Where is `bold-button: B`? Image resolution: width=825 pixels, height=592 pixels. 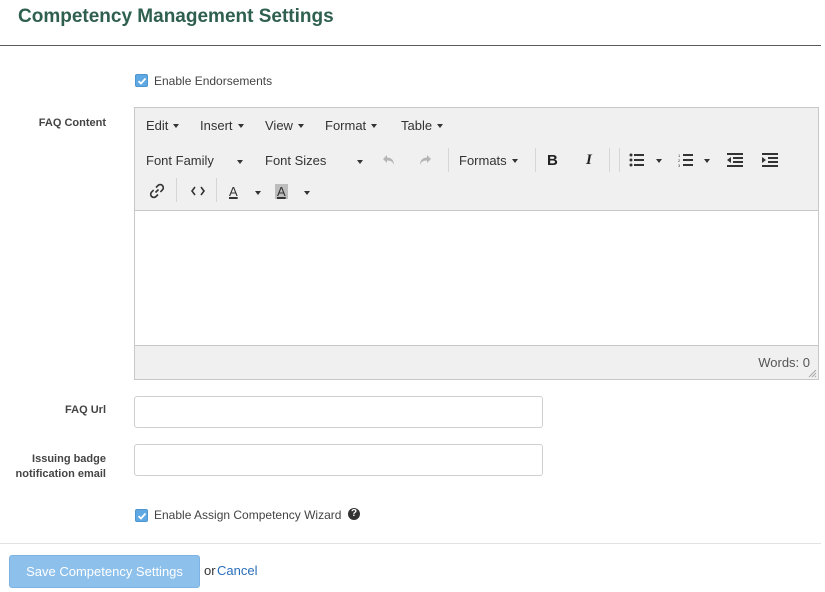
bold-button: B is located at coordinates (552, 160).